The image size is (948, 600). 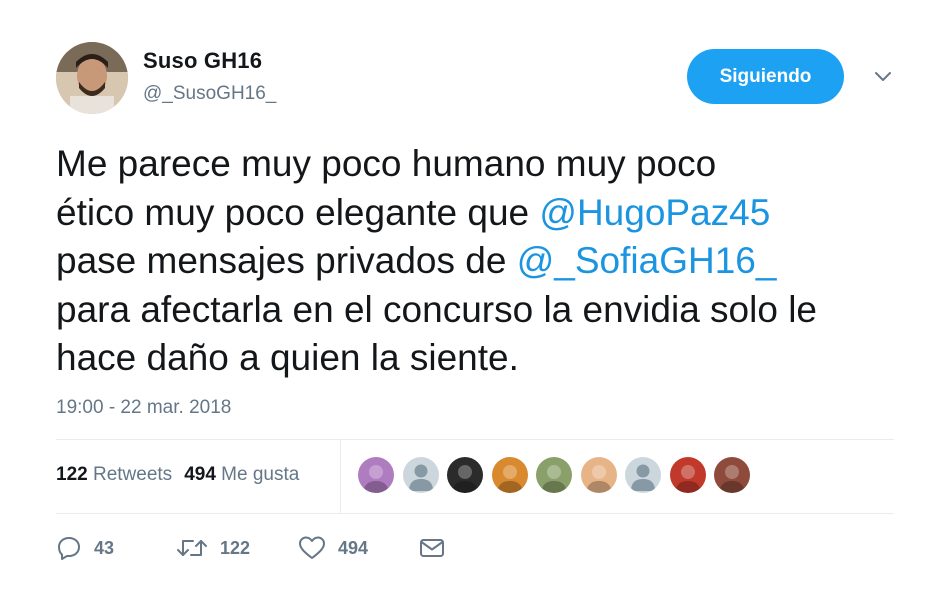 I want to click on likes-stat-label: Me gusta, so click(x=260, y=474).